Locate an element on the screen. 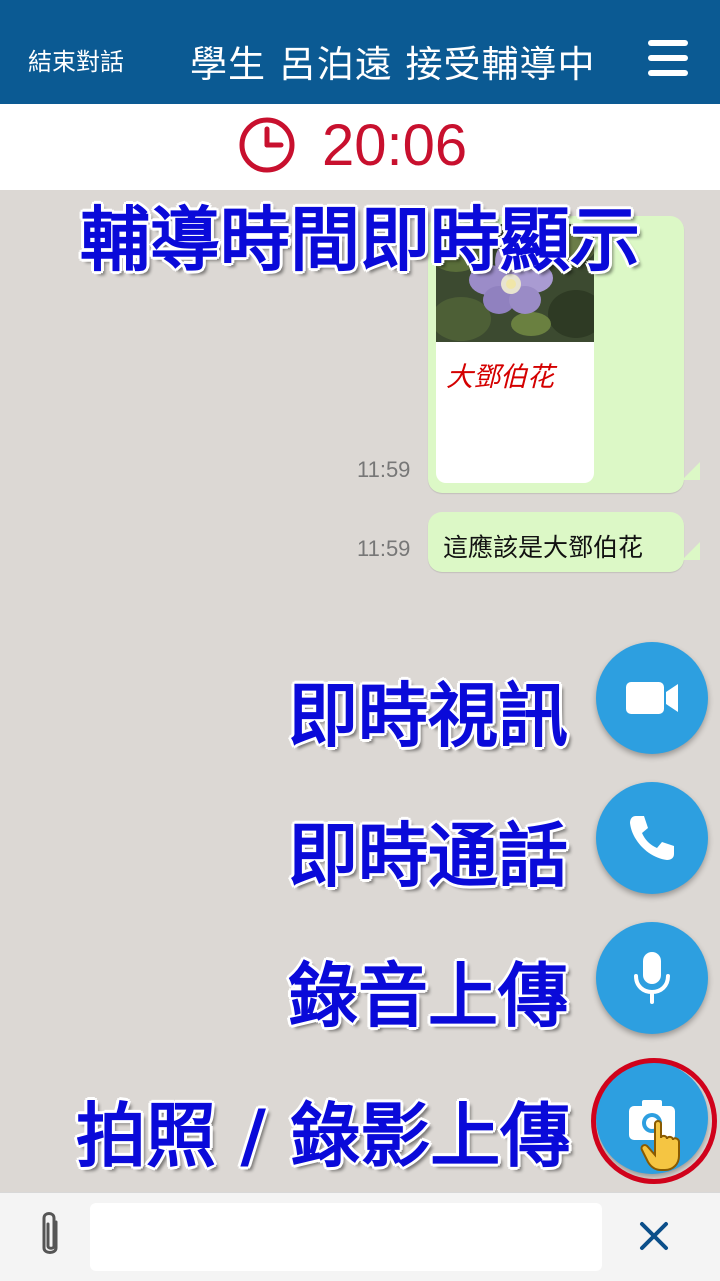  session-timer: 20:06 is located at coordinates (395, 145).